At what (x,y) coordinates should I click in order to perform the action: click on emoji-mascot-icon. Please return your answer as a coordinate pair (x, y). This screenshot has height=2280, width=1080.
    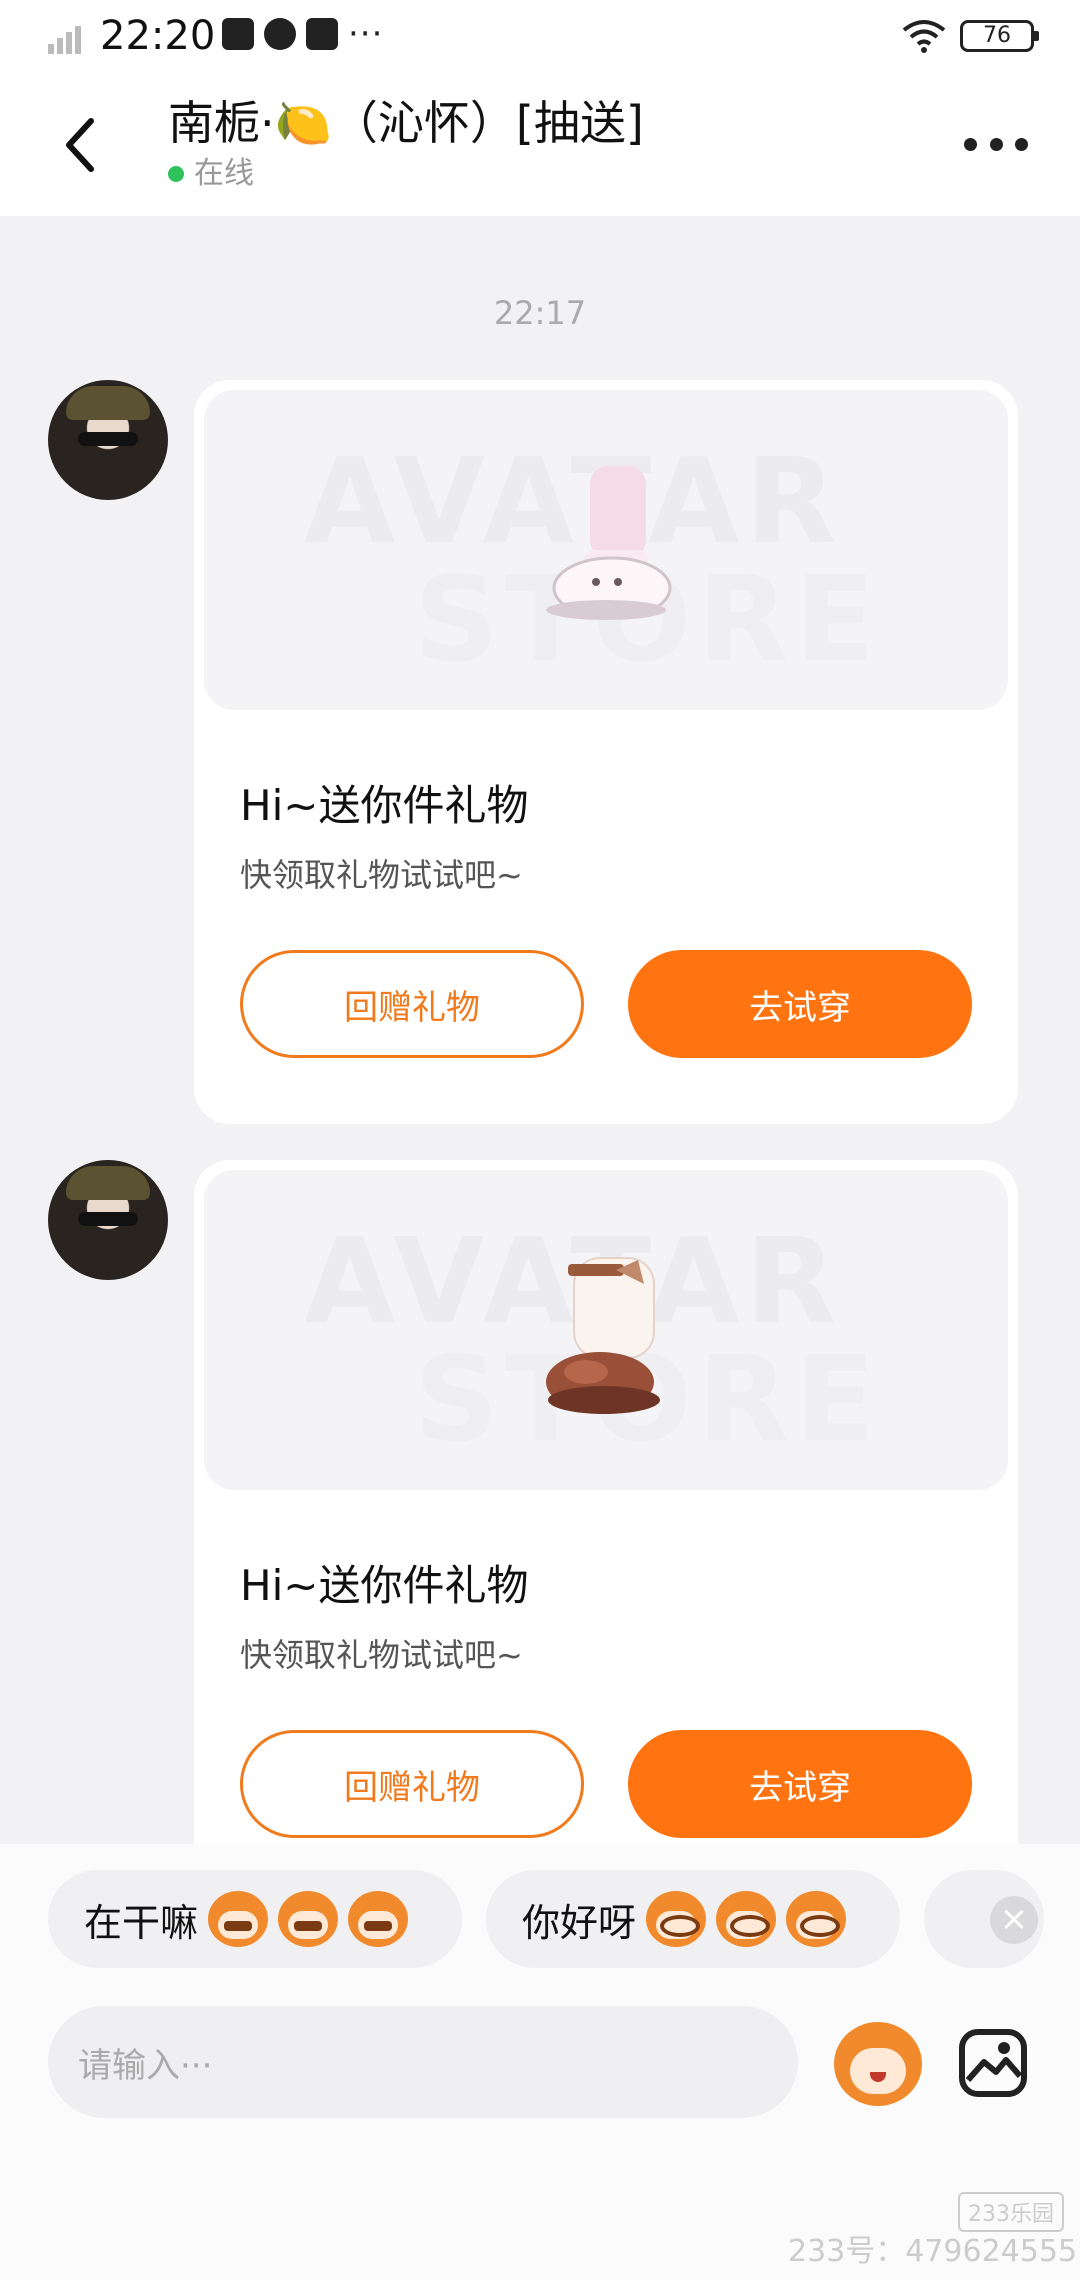
    Looking at the image, I should click on (878, 2064).